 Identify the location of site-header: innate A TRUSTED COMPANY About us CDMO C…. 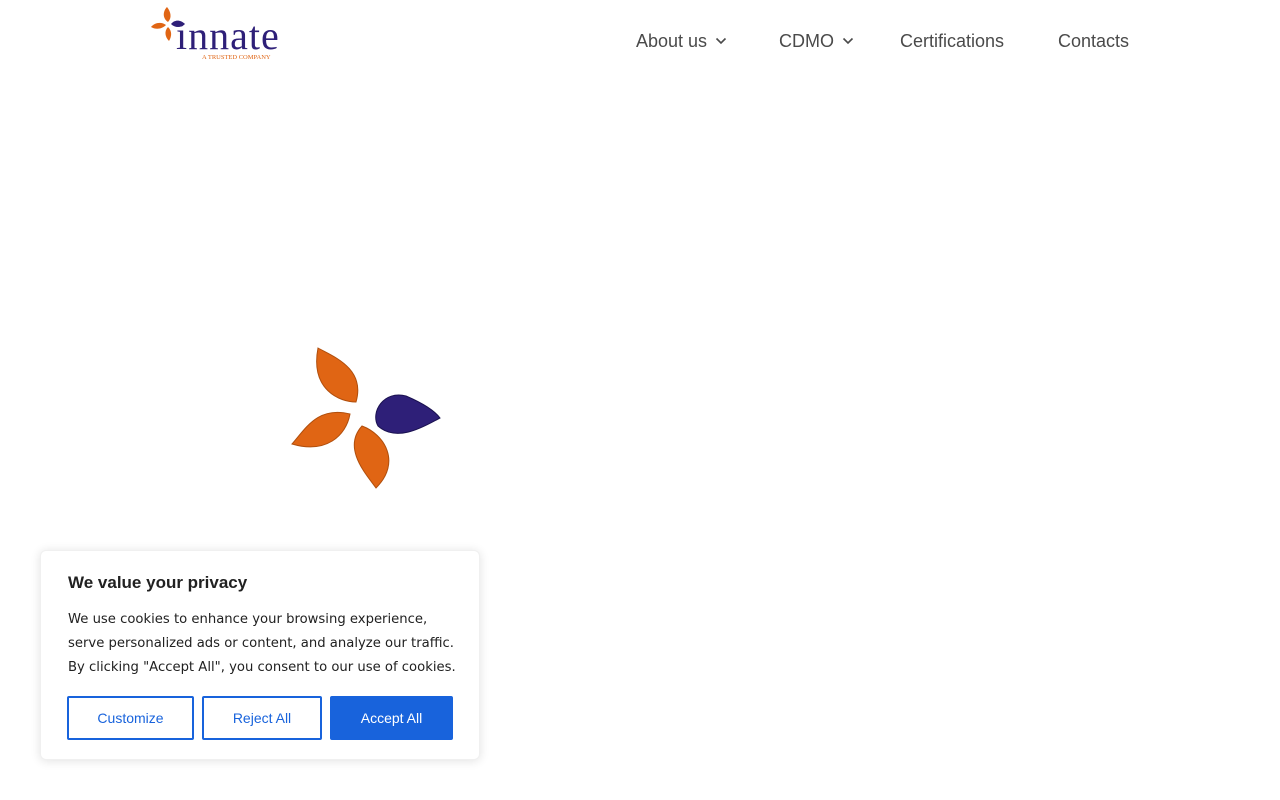
(640, 41).